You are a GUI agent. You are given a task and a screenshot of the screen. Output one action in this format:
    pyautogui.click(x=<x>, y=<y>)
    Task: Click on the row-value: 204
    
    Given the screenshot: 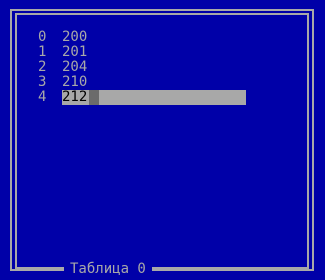 What is the action you would take?
    pyautogui.click(x=75, y=67)
    